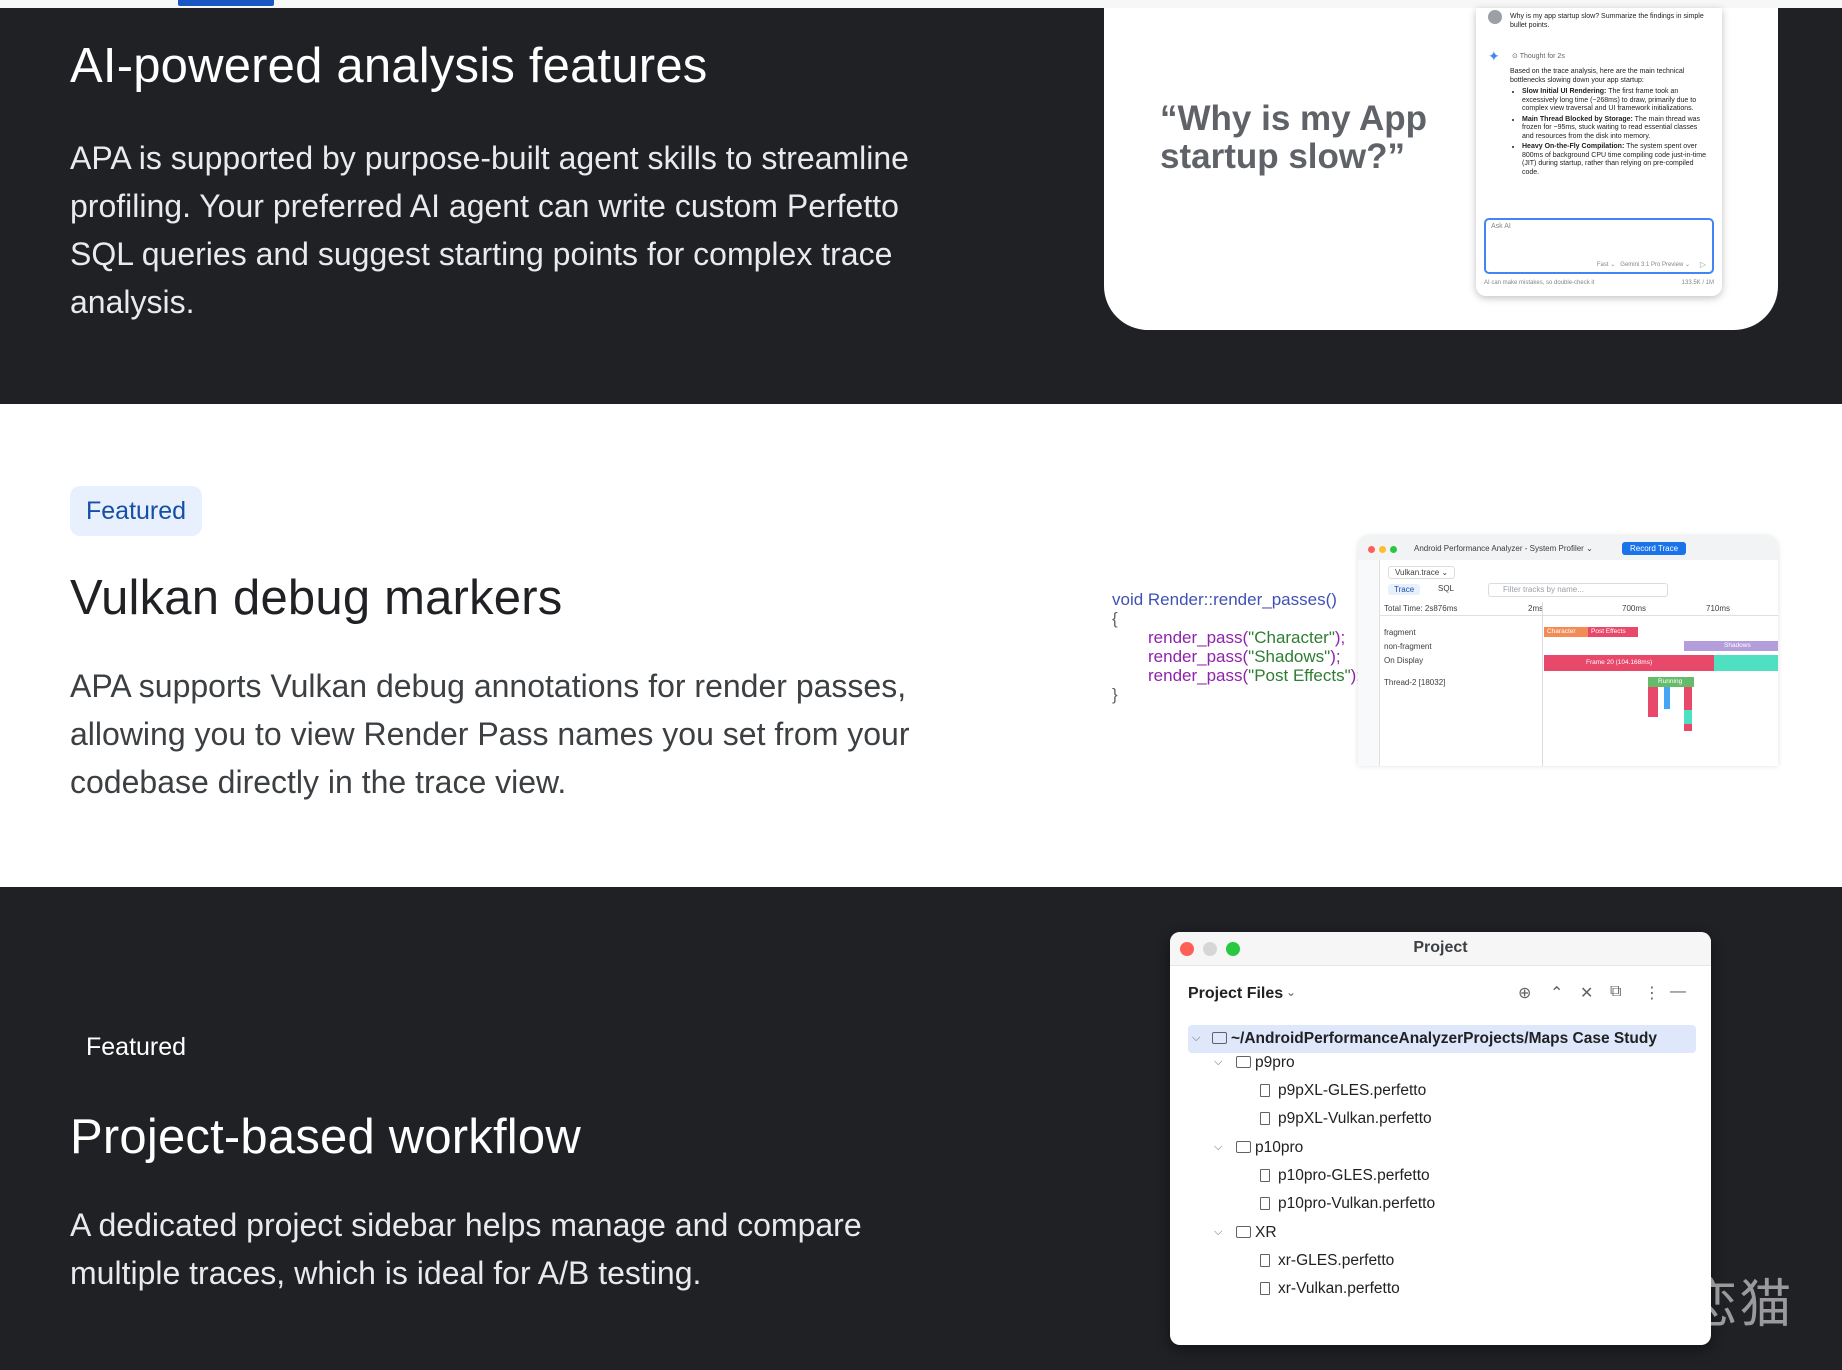 The height and width of the screenshot is (1370, 1842). Describe the element at coordinates (1671, 682) in the screenshot. I see `running-block: Running` at that location.